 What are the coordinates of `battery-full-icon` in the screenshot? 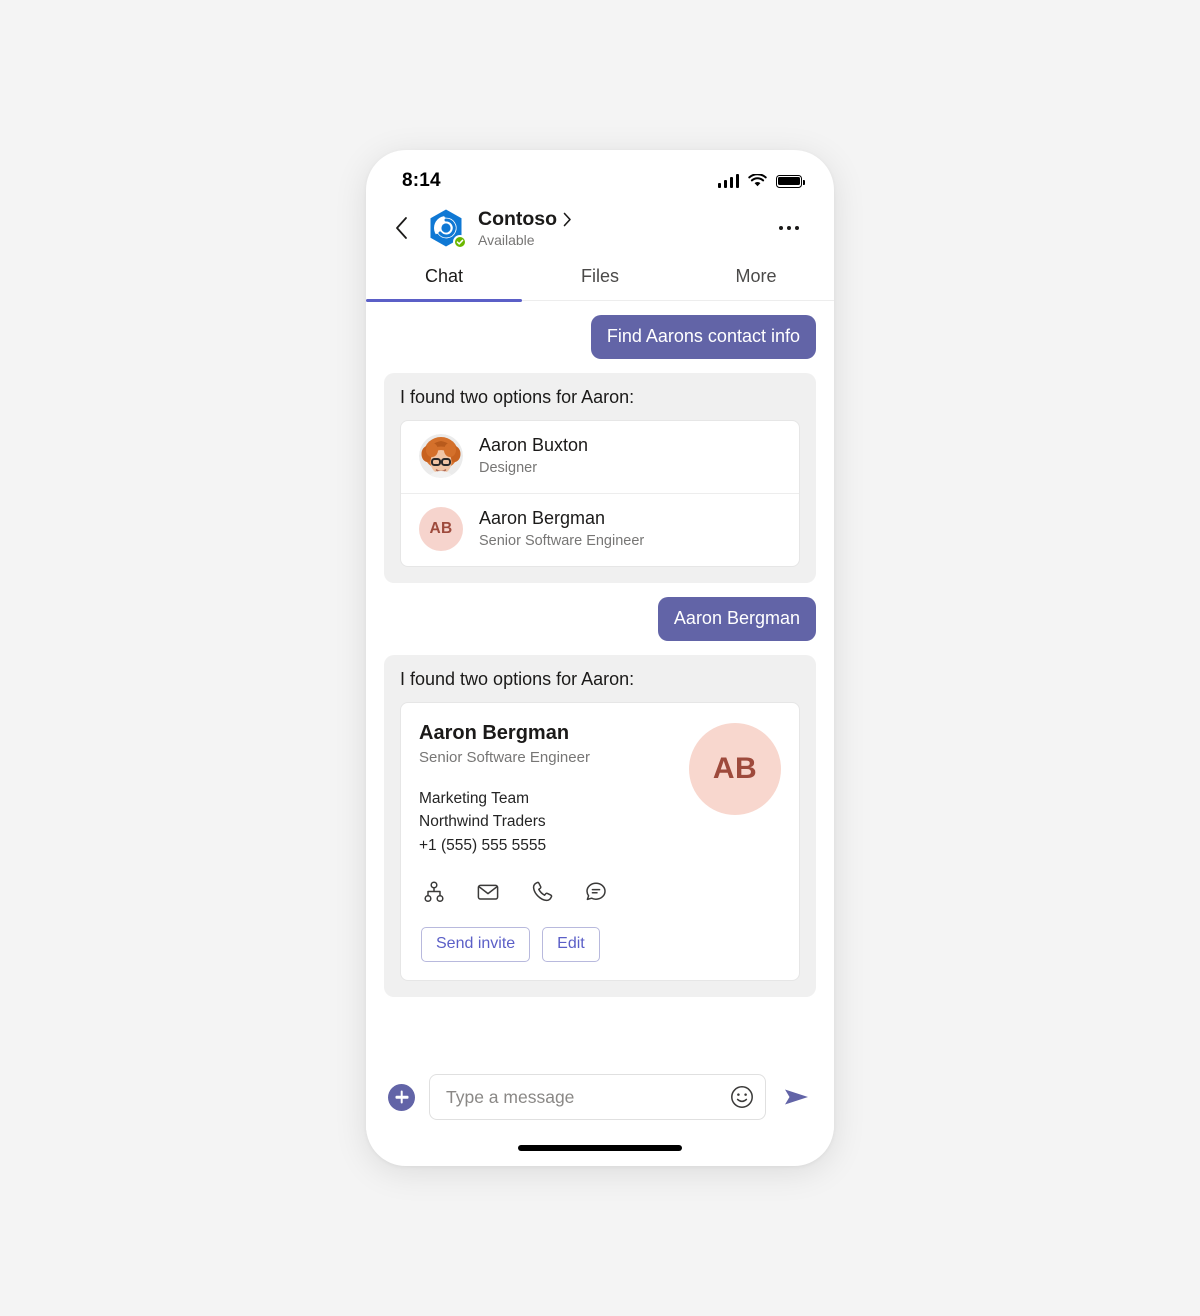 It's located at (790, 181).